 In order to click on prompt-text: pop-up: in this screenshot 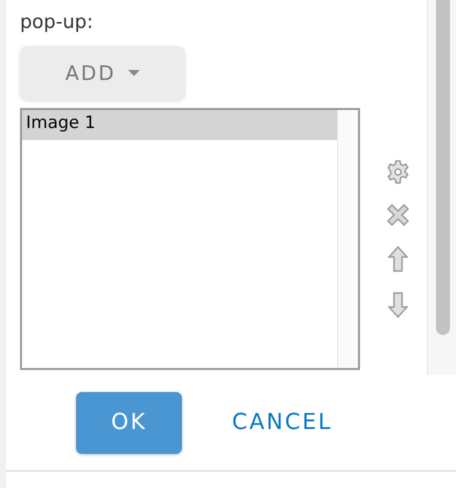, I will do `click(57, 22)`.